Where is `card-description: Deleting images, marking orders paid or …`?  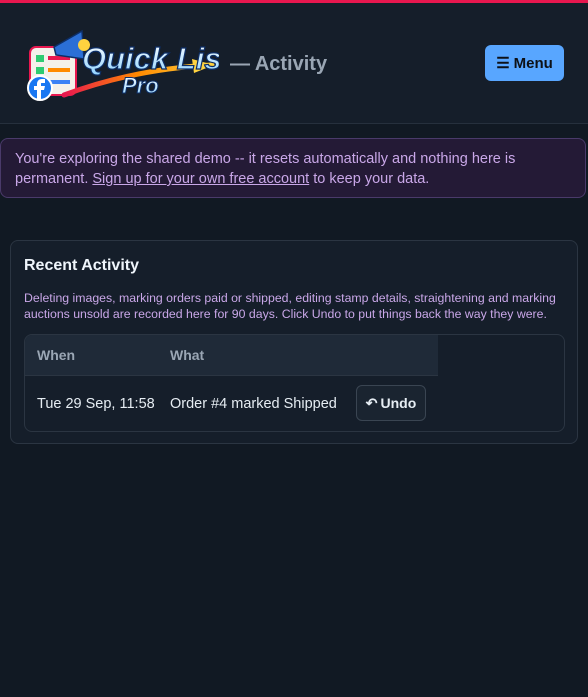
card-description: Deleting images, marking orders paid or … is located at coordinates (290, 306).